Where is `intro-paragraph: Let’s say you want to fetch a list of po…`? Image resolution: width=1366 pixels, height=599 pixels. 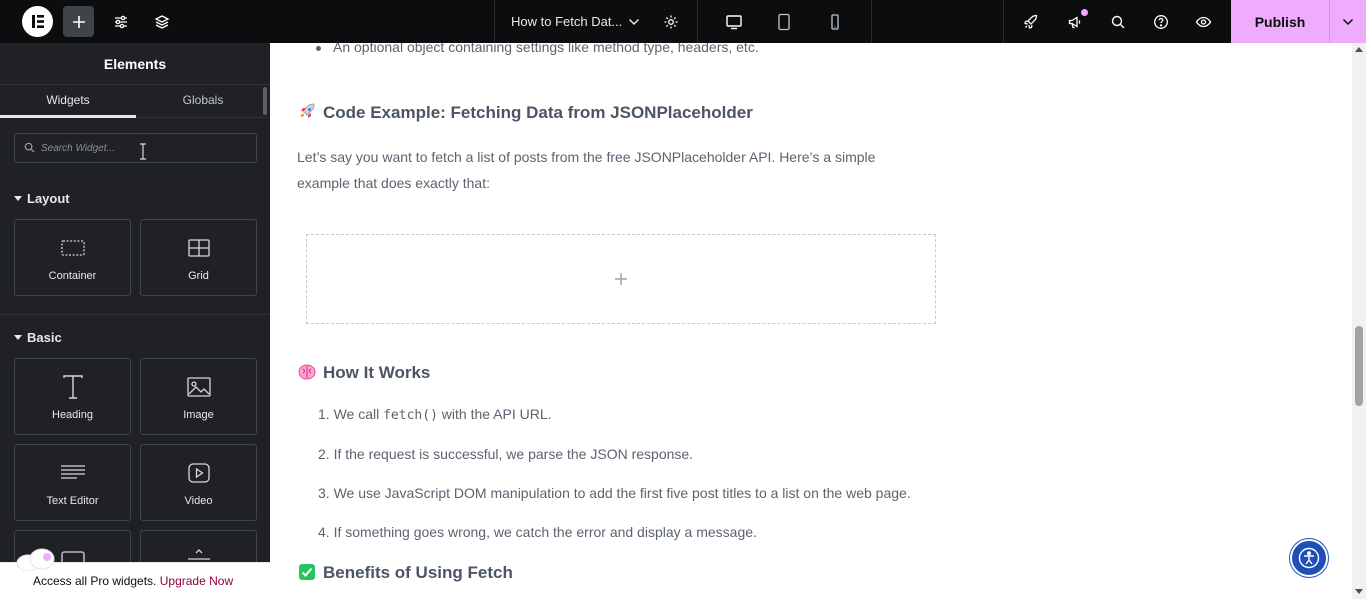
intro-paragraph: Let’s say you want to fetch a list of po… is located at coordinates (607, 170).